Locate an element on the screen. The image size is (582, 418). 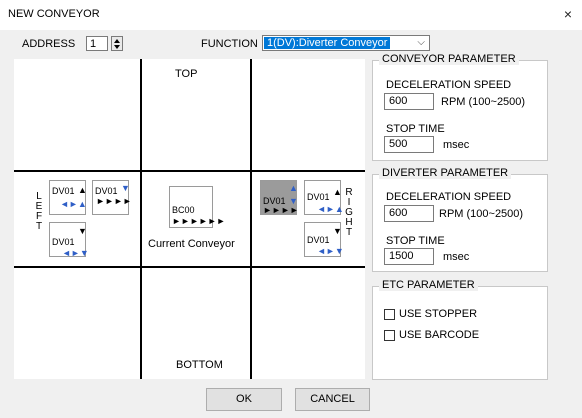
function-label: FUNCTION is located at coordinates (229, 44).